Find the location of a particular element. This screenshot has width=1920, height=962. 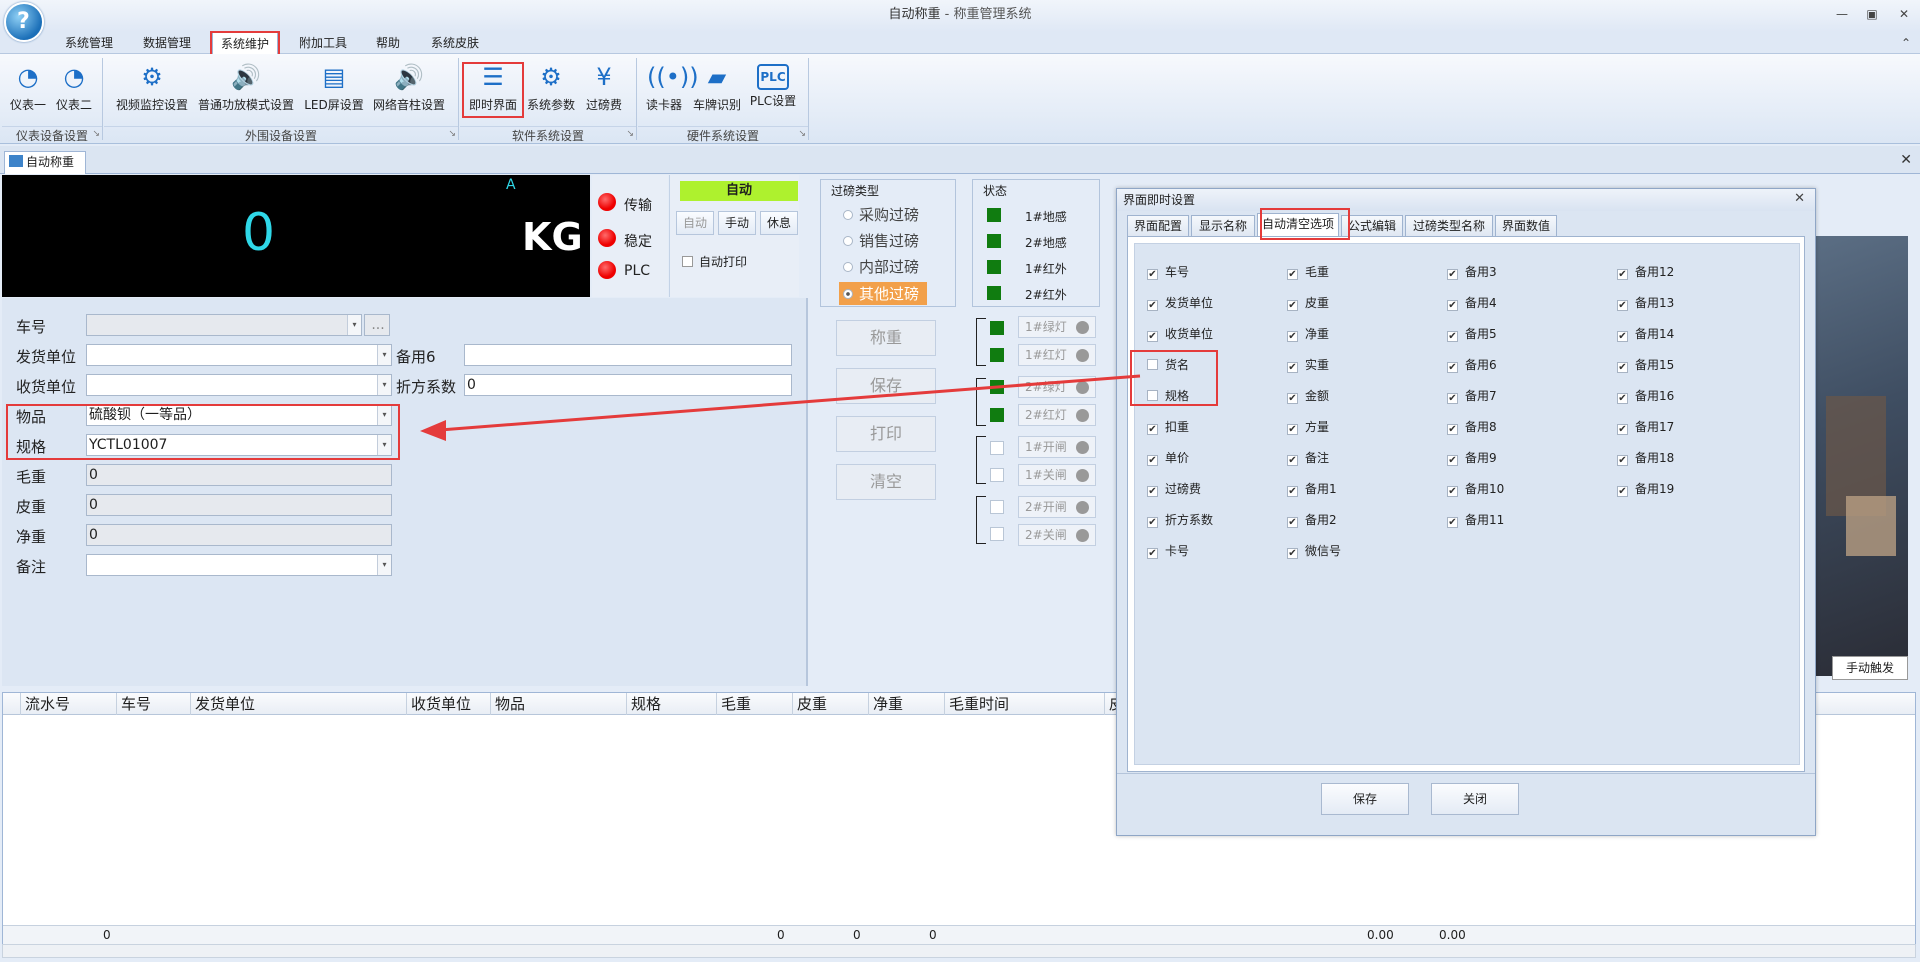

auto-clear-checkbox: ✔ 折方系数 is located at coordinates (1180, 519).